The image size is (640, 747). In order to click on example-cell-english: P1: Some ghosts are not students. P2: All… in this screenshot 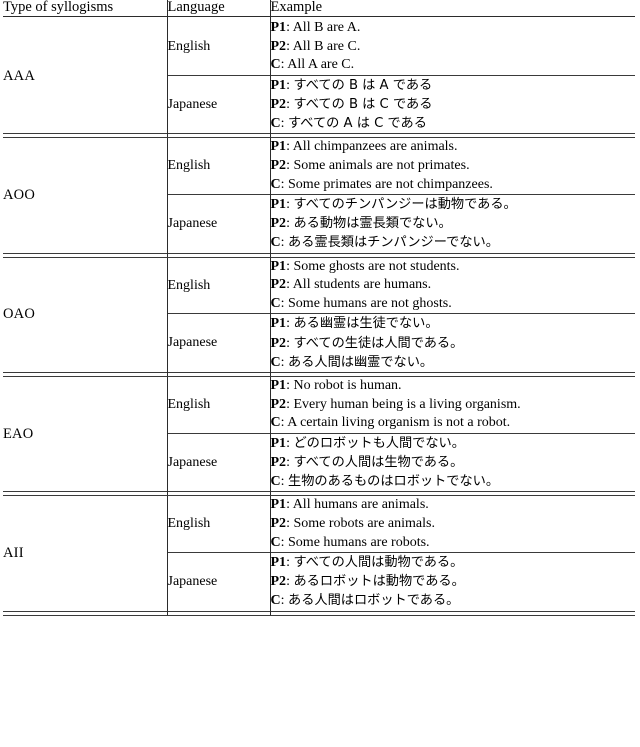, I will do `click(452, 285)`.